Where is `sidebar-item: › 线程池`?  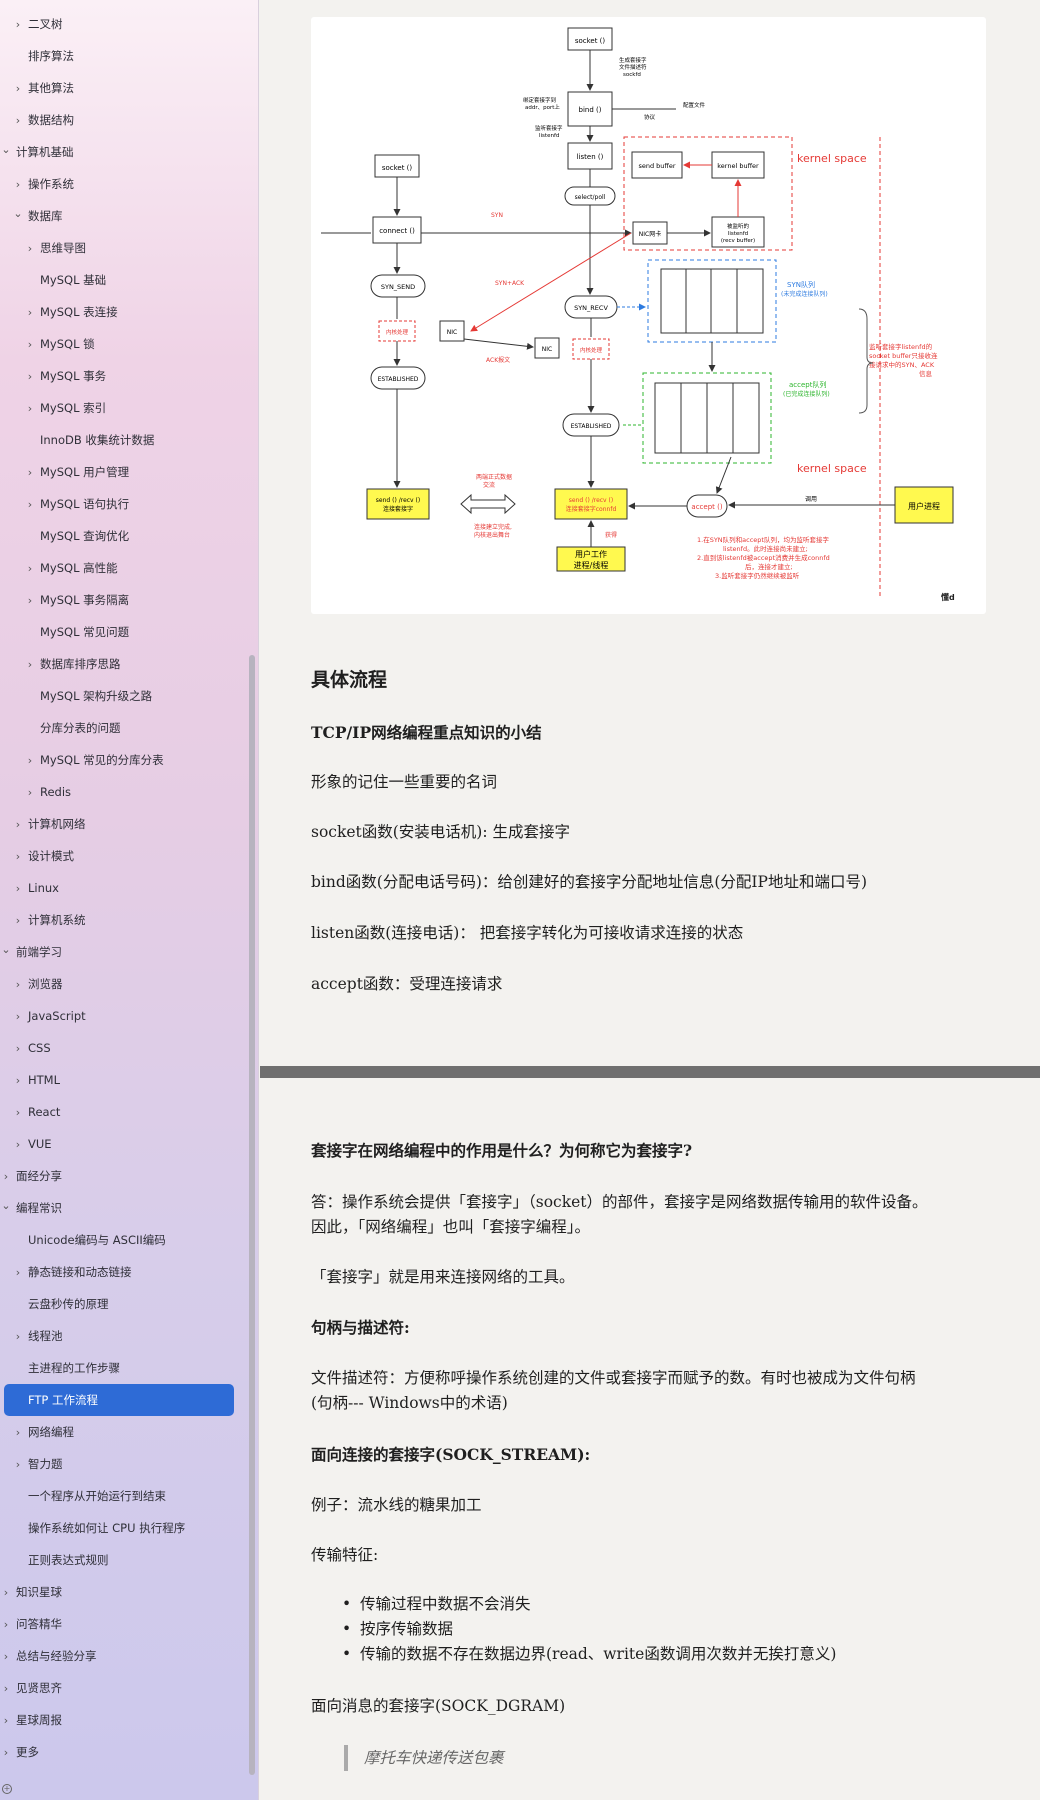
sidebar-item: › 线程池 is located at coordinates (118, 1336).